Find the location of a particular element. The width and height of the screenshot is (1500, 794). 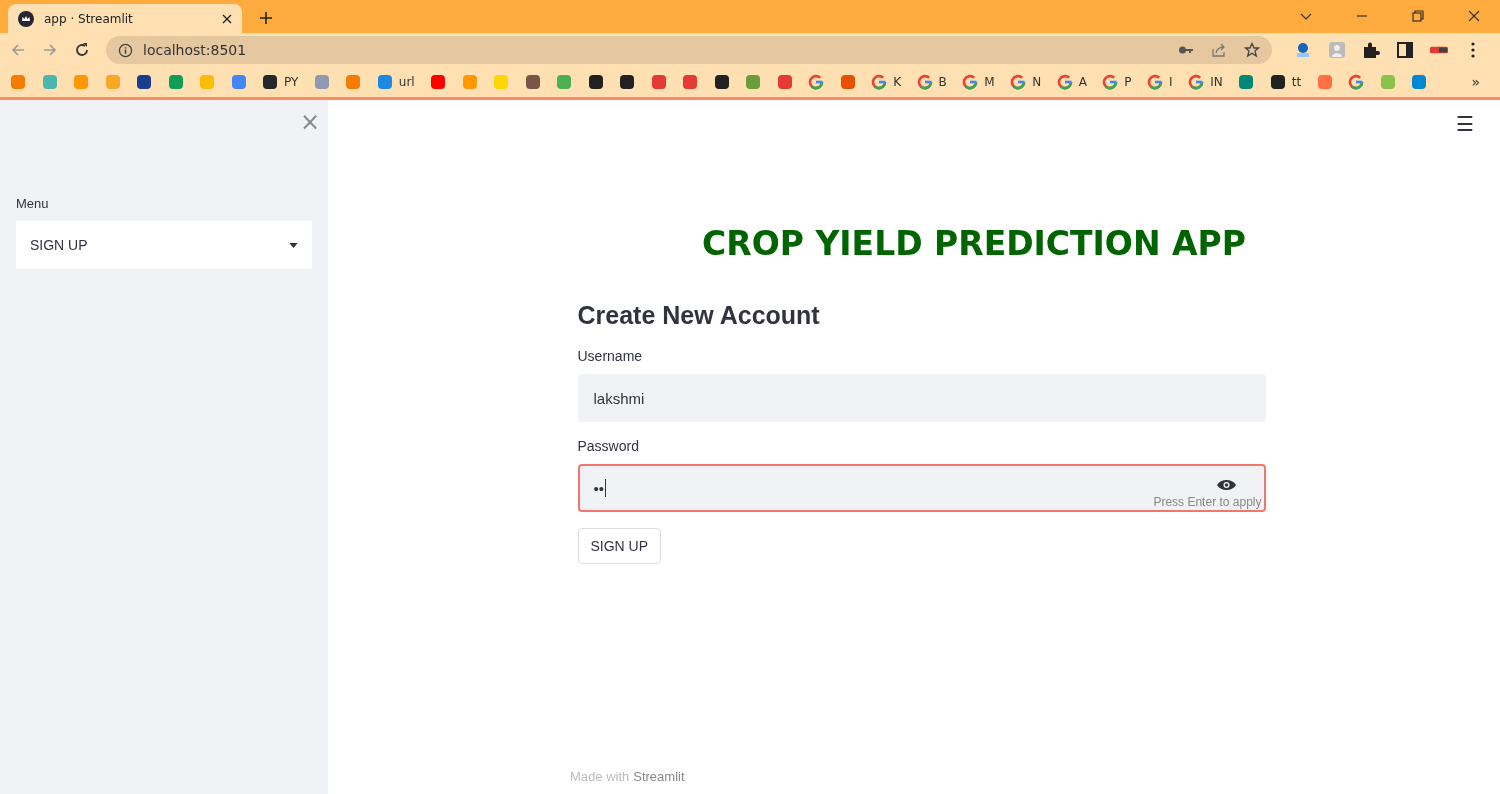

info-icon is located at coordinates (125, 50).